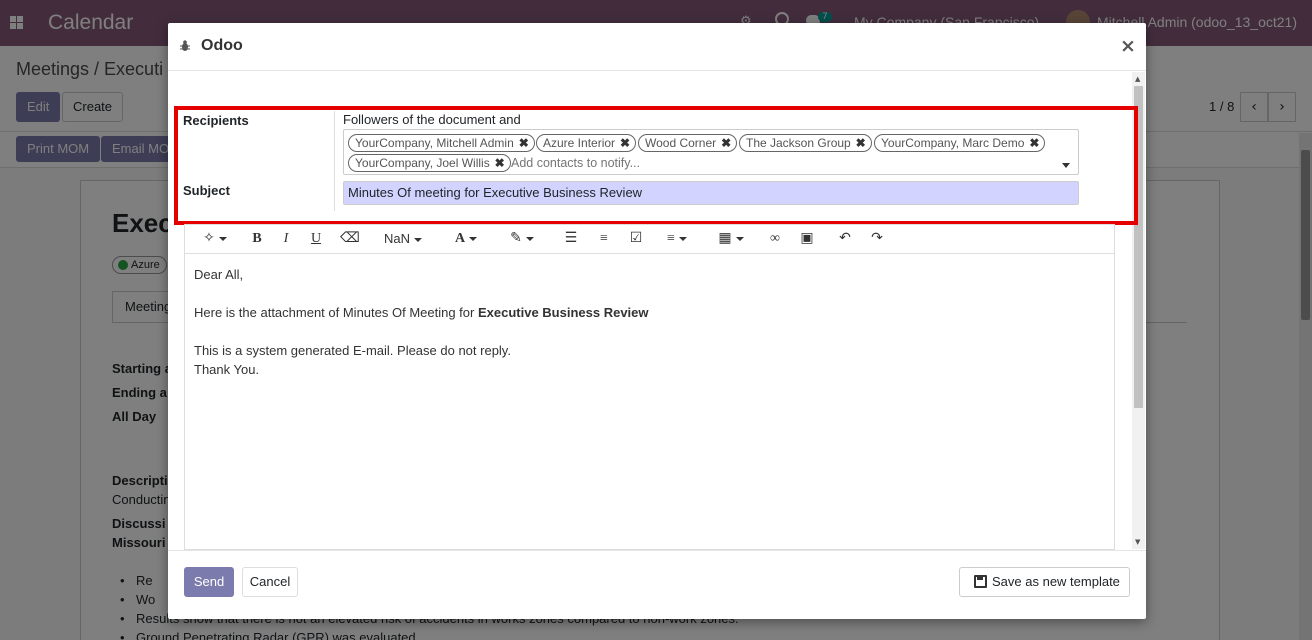  Describe the element at coordinates (350, 239) in the screenshot. I see `eraser-icon: ⌫` at that location.